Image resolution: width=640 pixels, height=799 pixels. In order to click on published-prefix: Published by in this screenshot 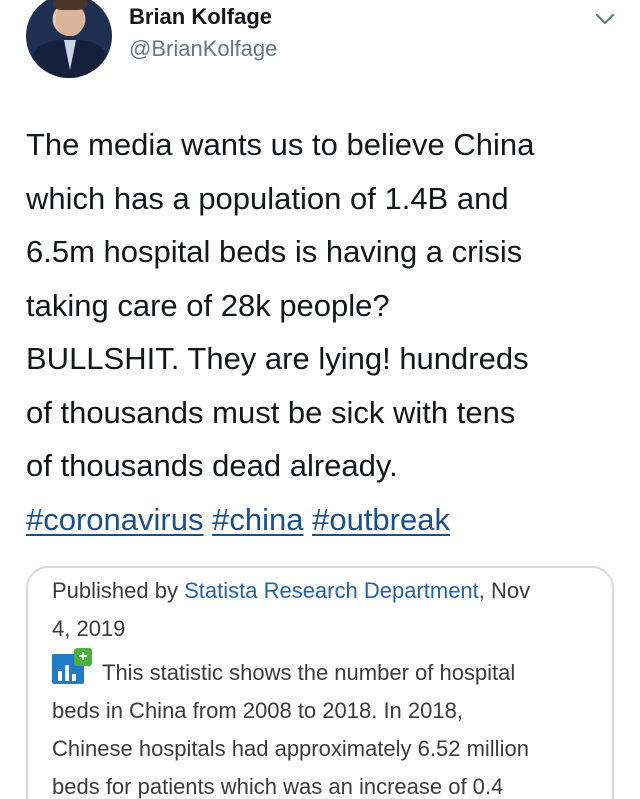, I will do `click(118, 590)`.